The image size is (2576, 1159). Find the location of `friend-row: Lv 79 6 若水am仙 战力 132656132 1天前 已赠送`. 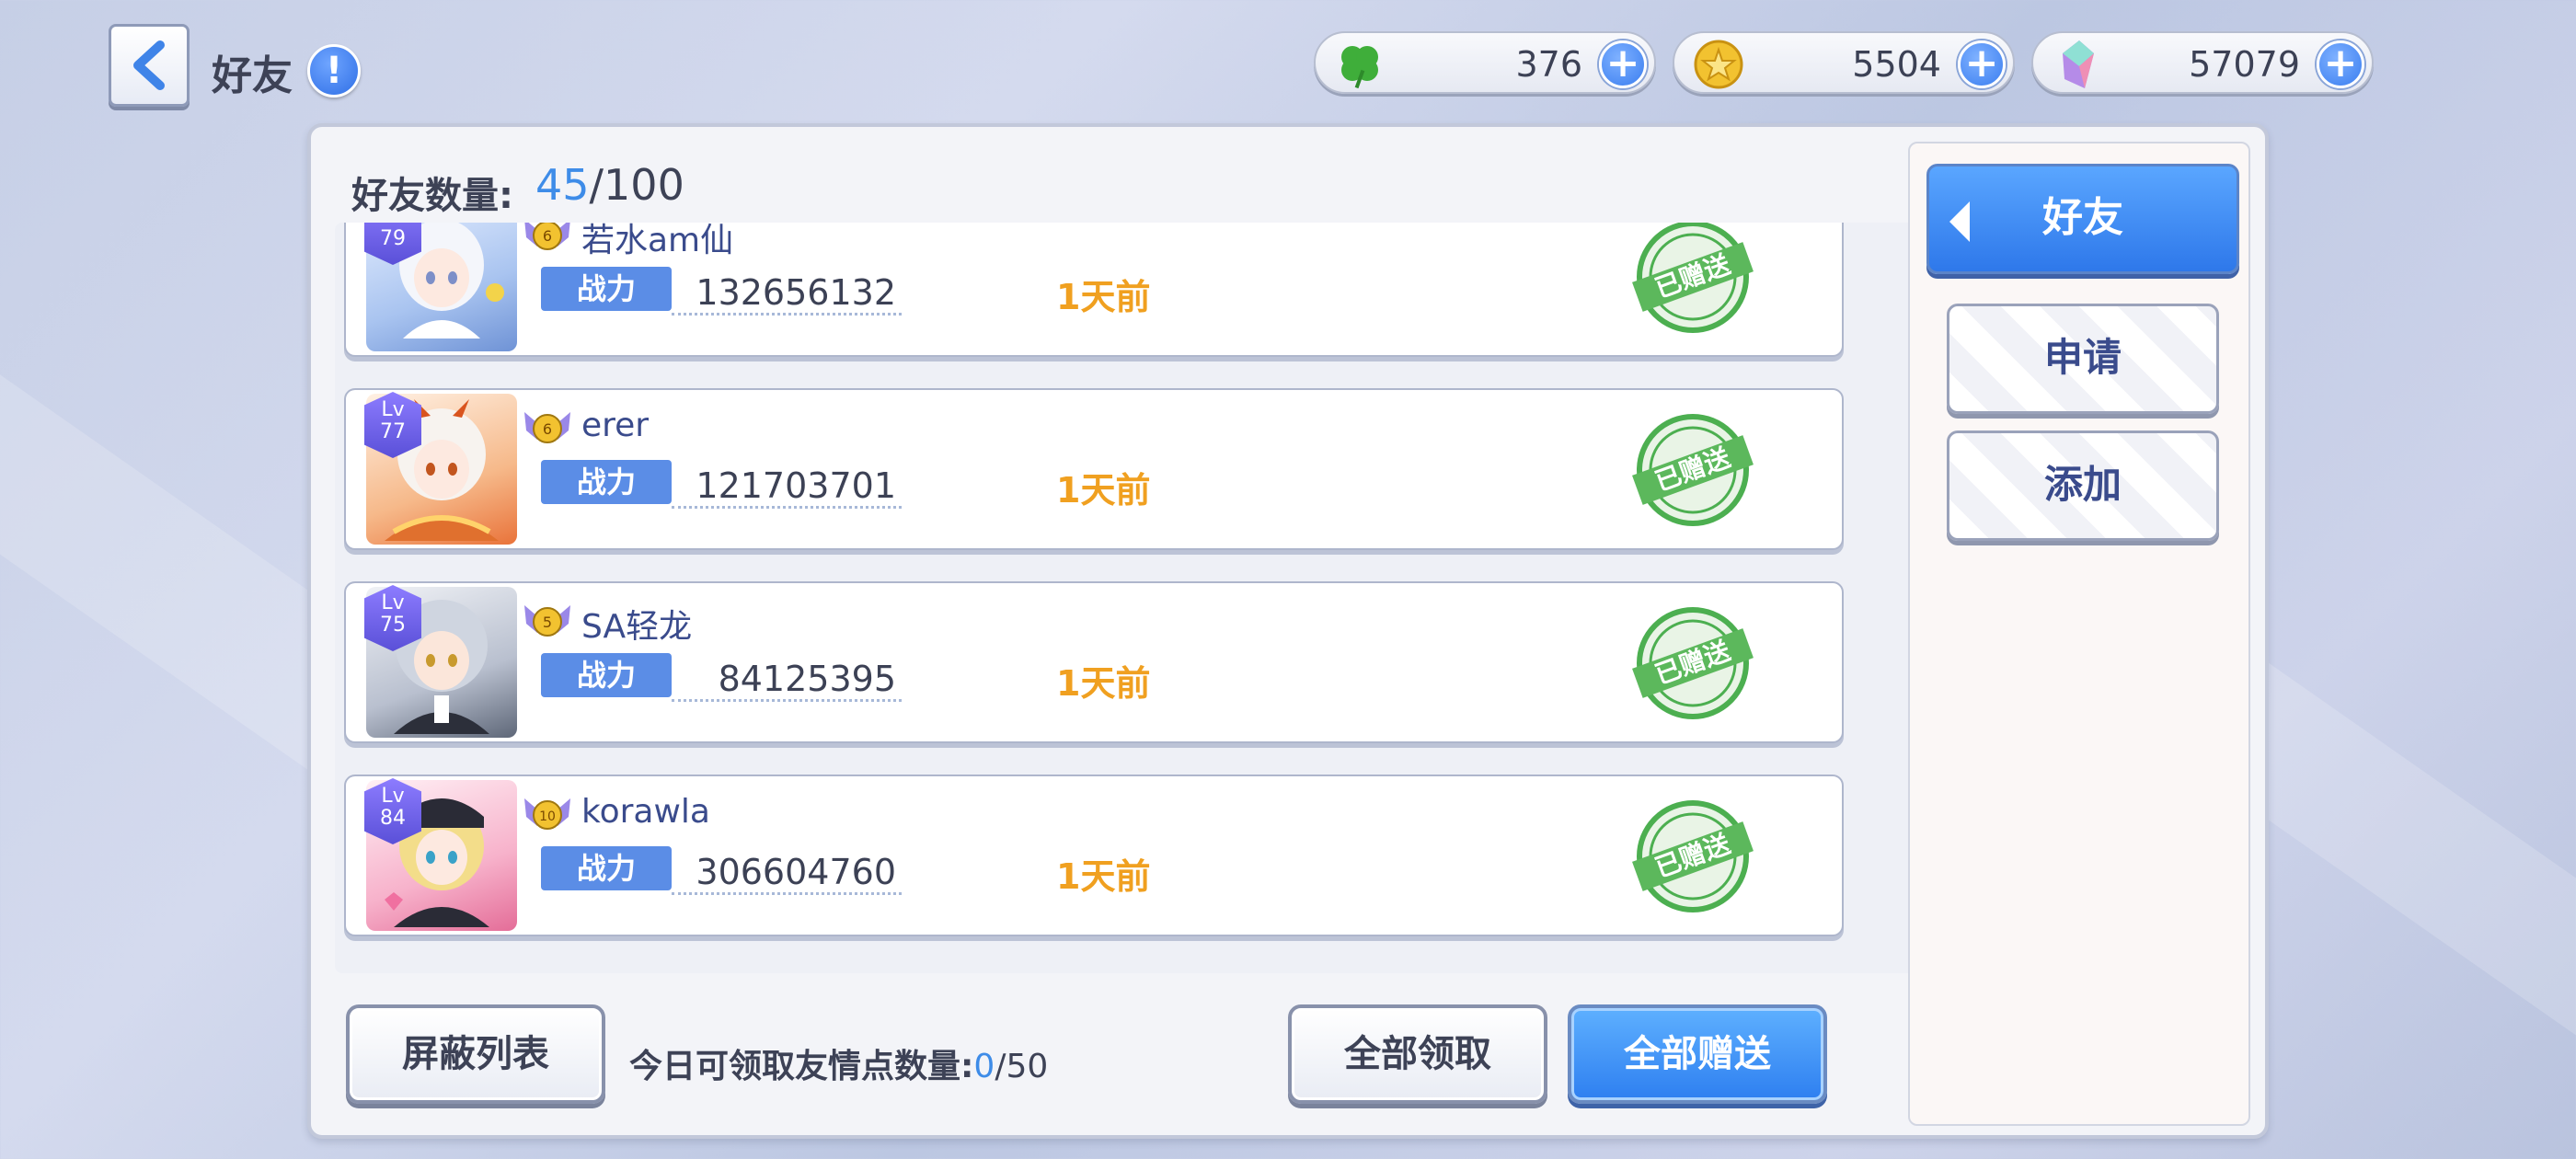

friend-row: Lv 79 6 若水am仙 战力 132656132 1天前 已赠送 is located at coordinates (1094, 290).